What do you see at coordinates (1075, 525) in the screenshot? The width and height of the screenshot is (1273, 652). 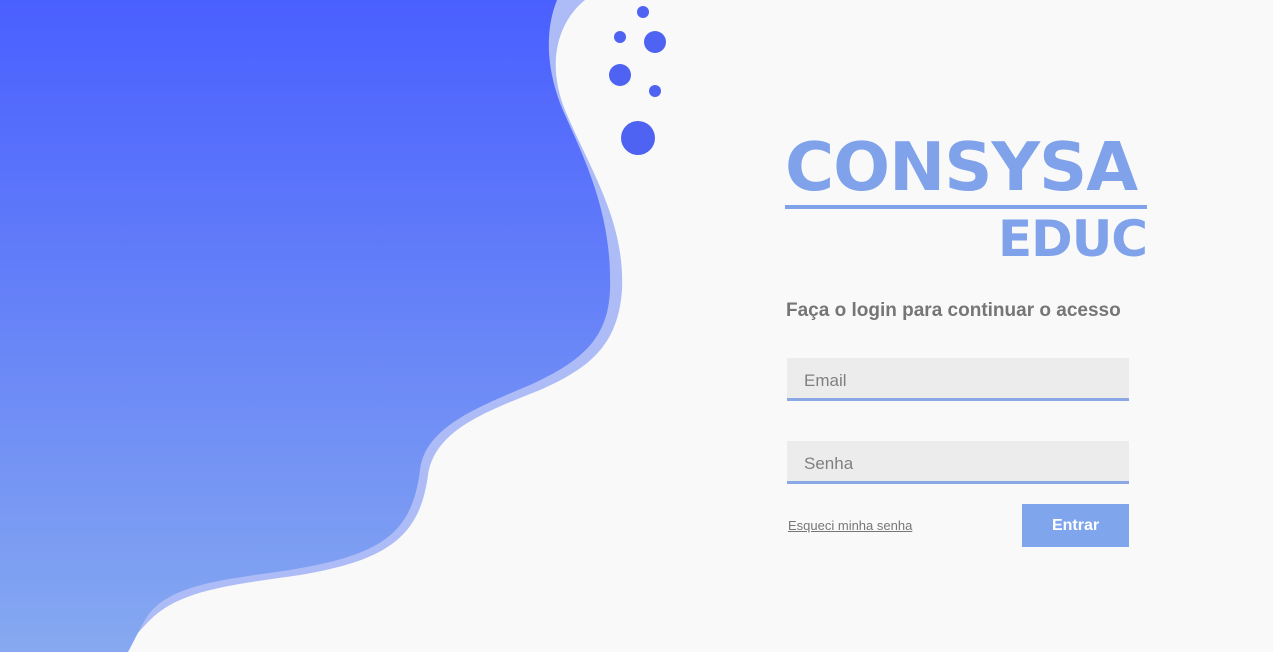 I see `login-button: Entrar` at bounding box center [1075, 525].